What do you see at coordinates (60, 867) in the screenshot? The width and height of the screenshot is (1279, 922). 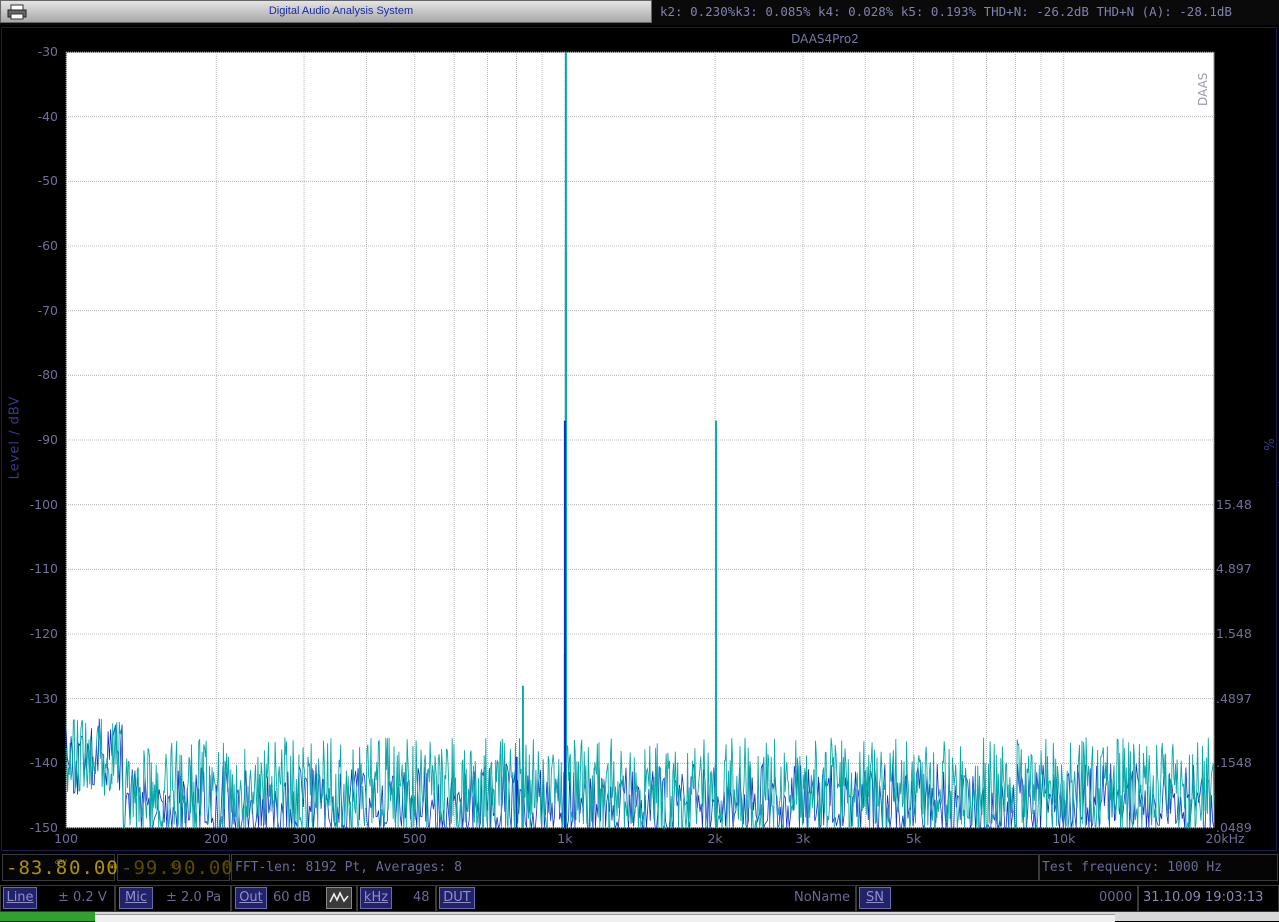 I see `level-lcd: -83.8 dBV 0.00 rms` at bounding box center [60, 867].